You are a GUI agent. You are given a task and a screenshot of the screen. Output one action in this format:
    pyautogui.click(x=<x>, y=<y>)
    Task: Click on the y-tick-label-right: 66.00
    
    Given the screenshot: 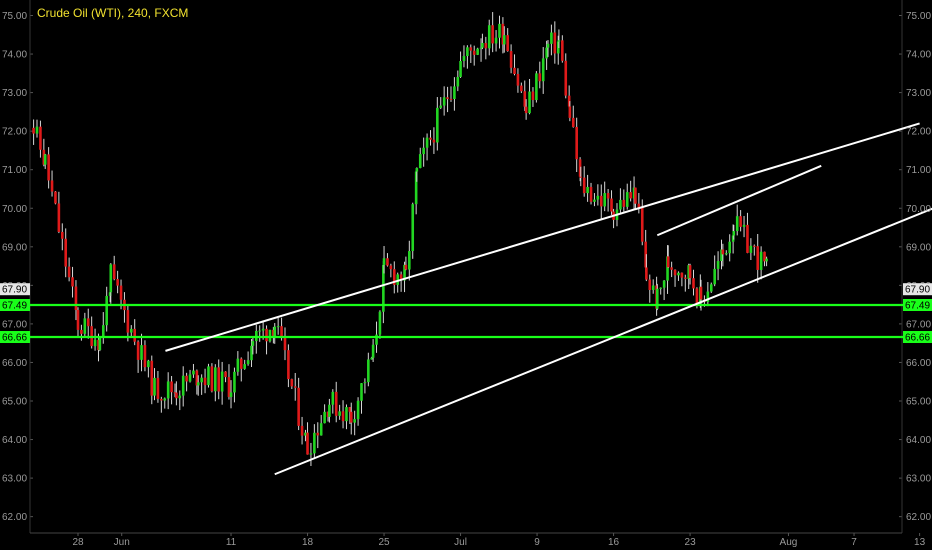 What is the action you would take?
    pyautogui.click(x=918, y=363)
    